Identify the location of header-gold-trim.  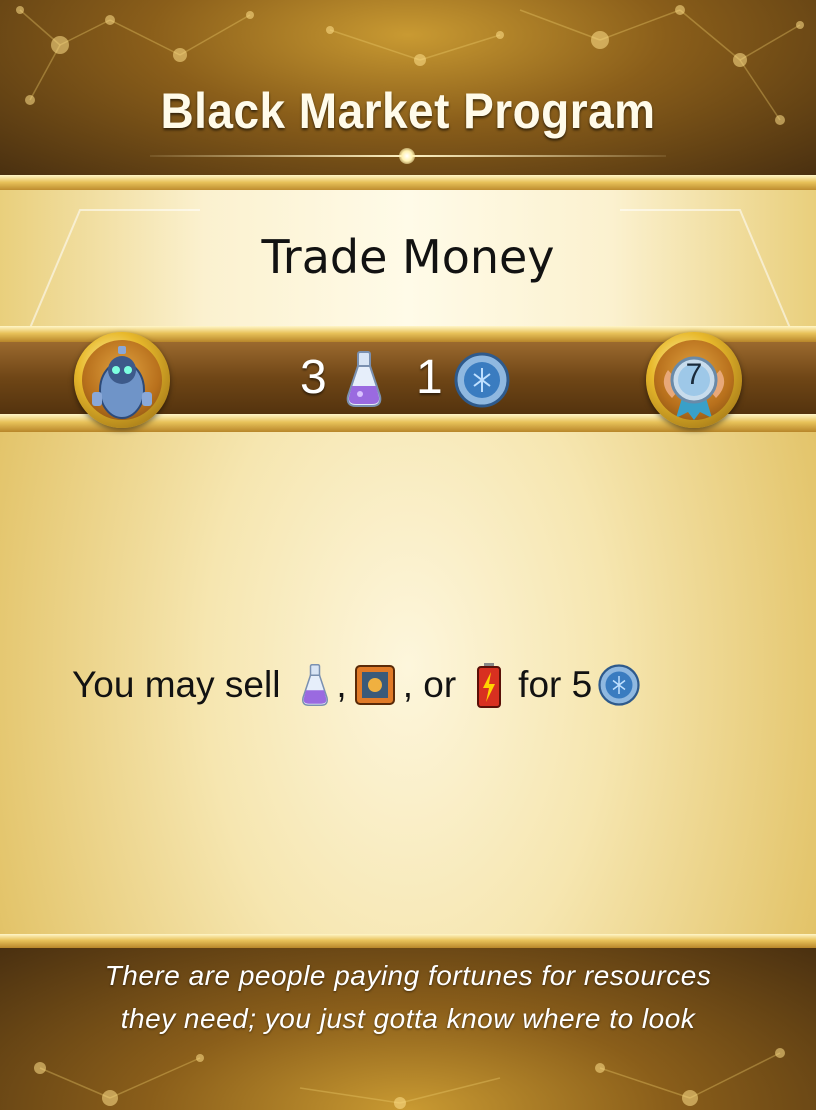
(408, 183).